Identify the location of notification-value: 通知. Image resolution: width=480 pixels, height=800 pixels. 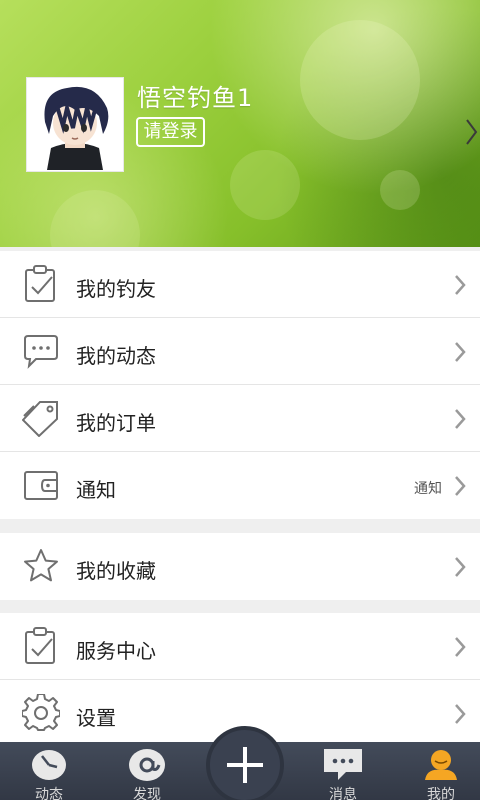
(428, 489).